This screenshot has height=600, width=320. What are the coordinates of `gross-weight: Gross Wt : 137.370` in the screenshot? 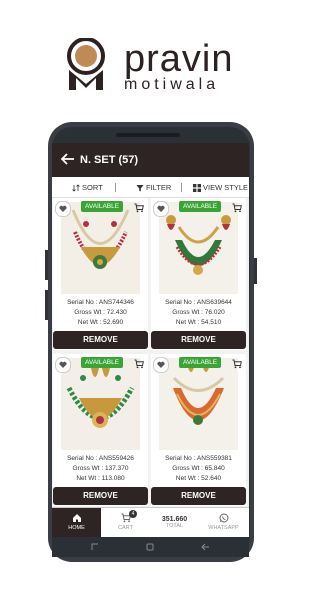 It's located at (100, 468).